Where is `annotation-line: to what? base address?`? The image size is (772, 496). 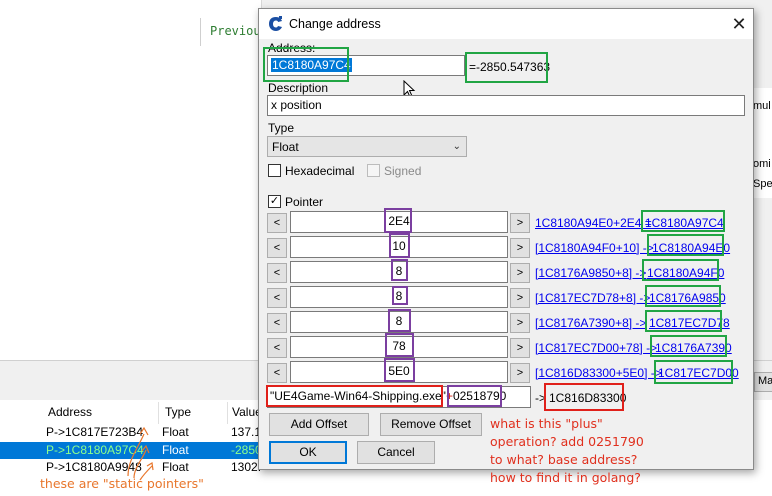 annotation-line: to what? base address? is located at coordinates (564, 459).